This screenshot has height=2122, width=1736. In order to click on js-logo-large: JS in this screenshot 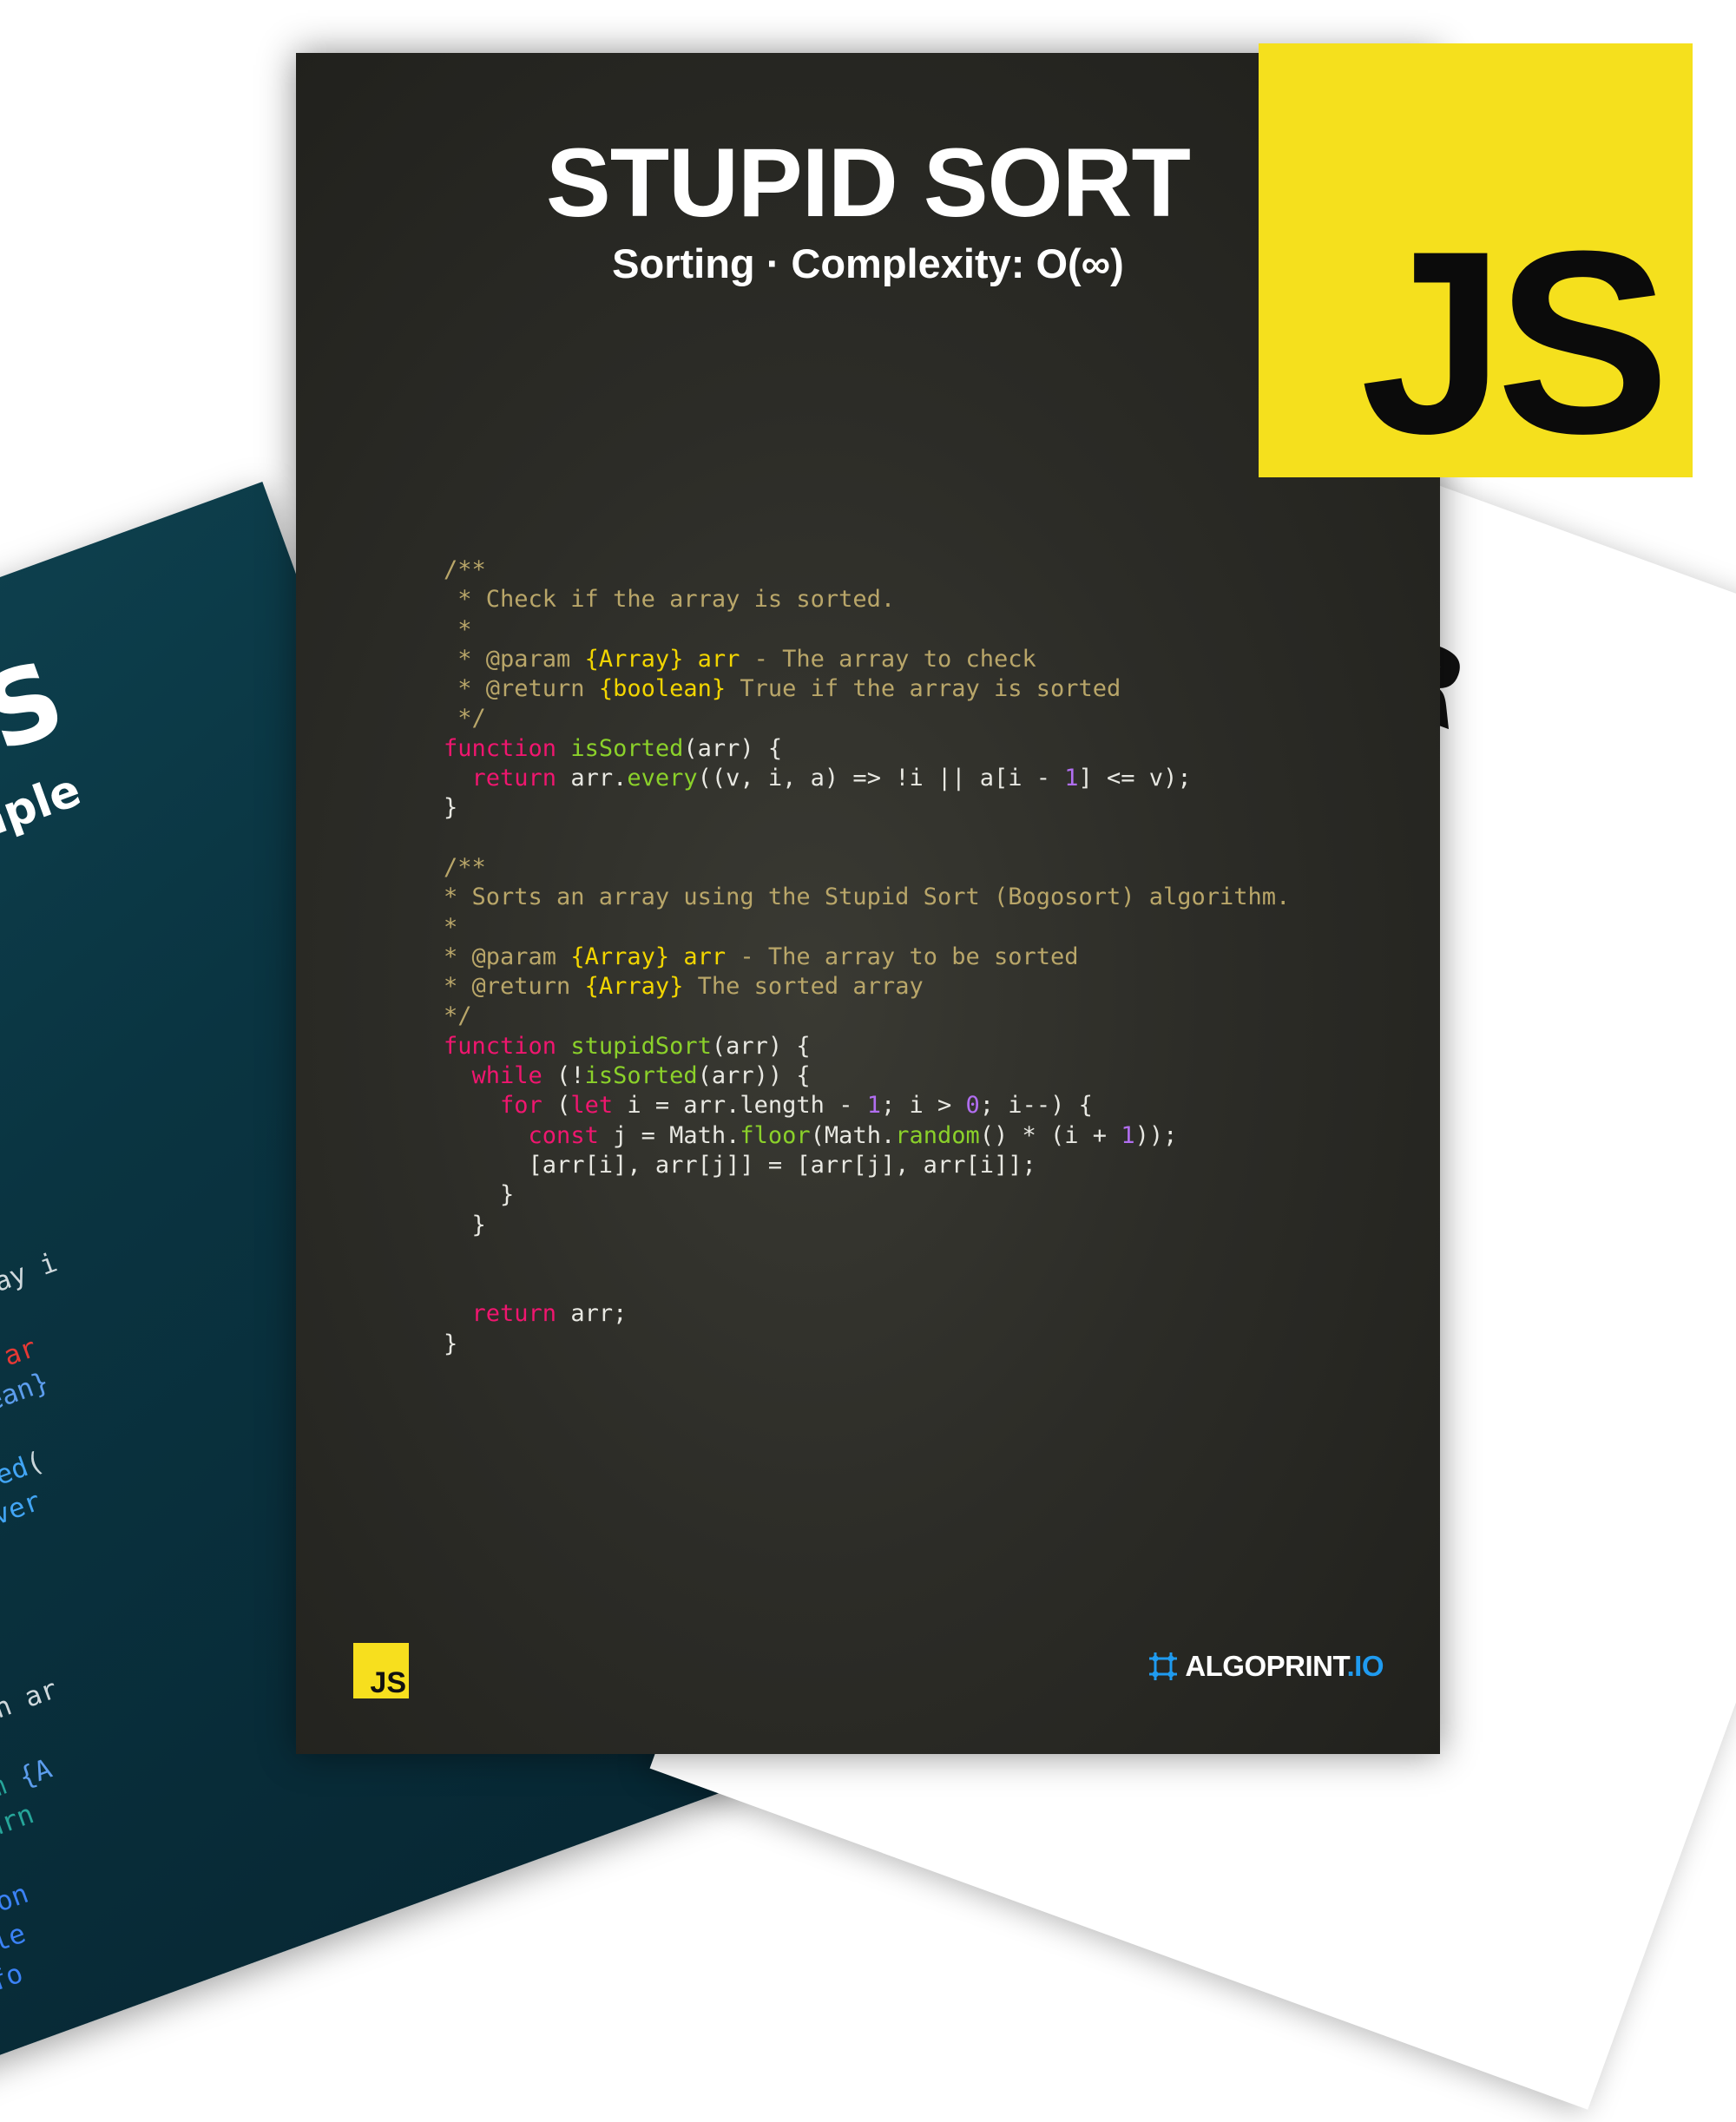, I will do `click(1476, 260)`.